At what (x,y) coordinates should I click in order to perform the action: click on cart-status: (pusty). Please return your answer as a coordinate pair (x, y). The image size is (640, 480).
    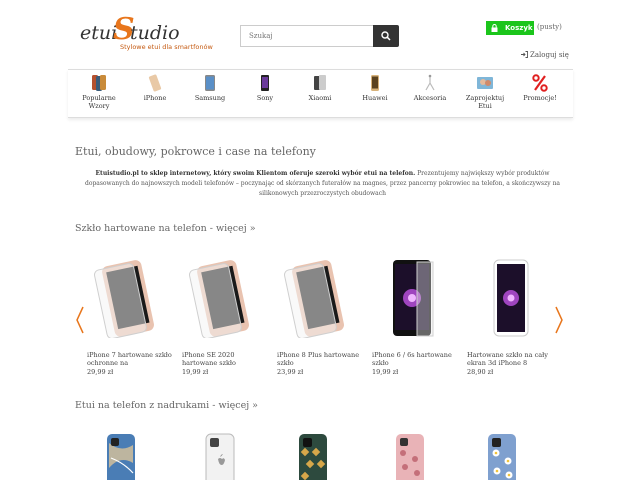
    Looking at the image, I should click on (549, 27).